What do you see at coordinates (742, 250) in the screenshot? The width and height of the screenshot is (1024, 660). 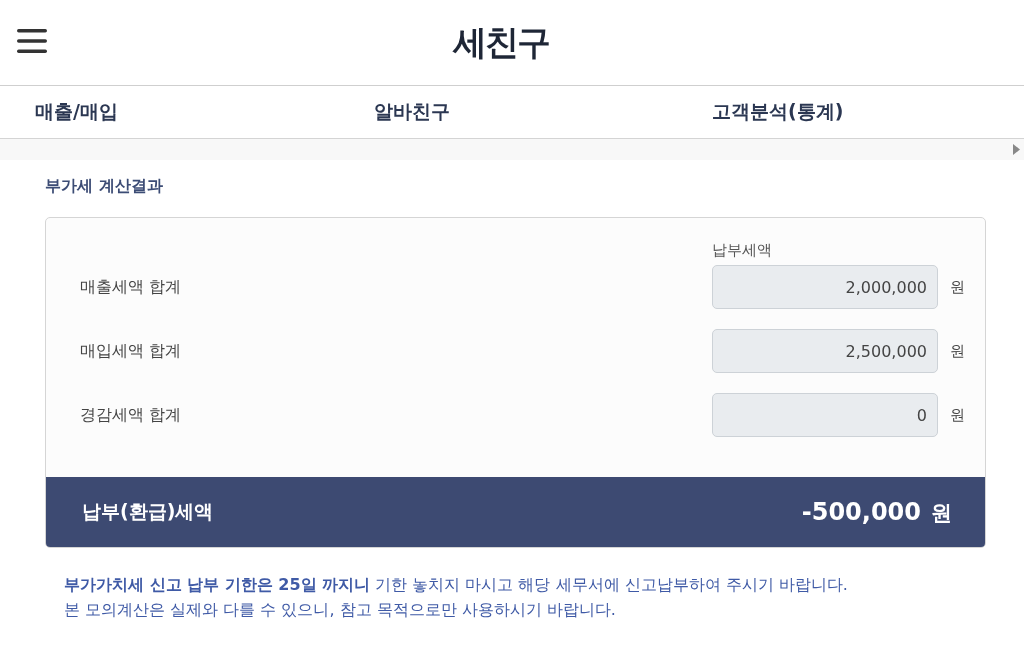 I see `column-header: 납부세액` at bounding box center [742, 250].